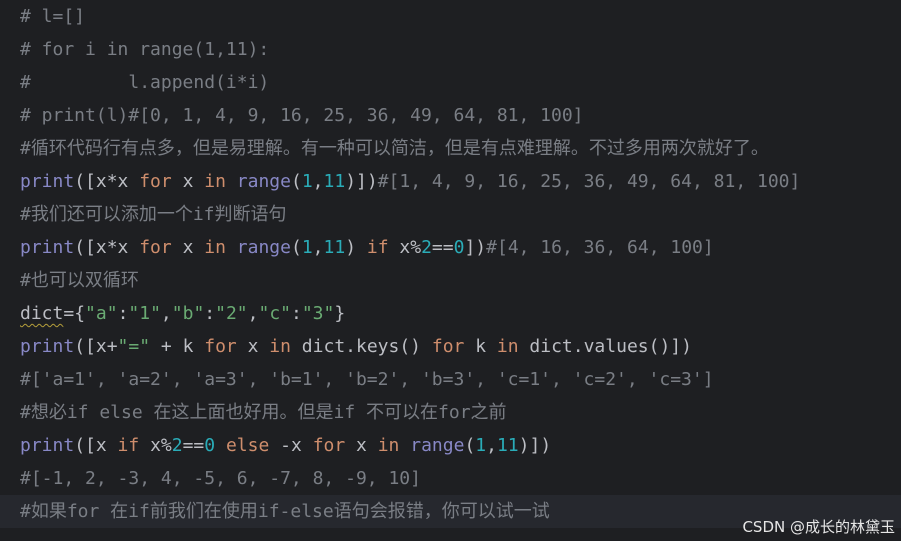 The height and width of the screenshot is (541, 901). What do you see at coordinates (356, 247) in the screenshot?
I see `code-token-plain: )` at bounding box center [356, 247].